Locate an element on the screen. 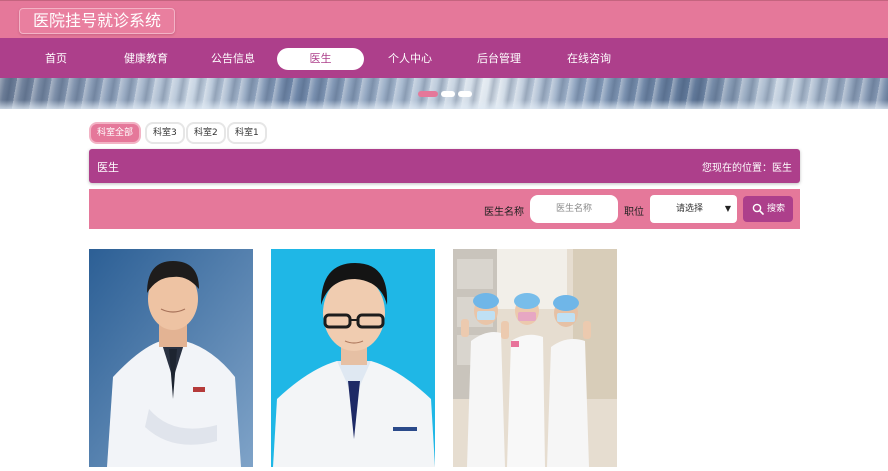  filter-chip-dept1: 科室1 is located at coordinates (247, 133).